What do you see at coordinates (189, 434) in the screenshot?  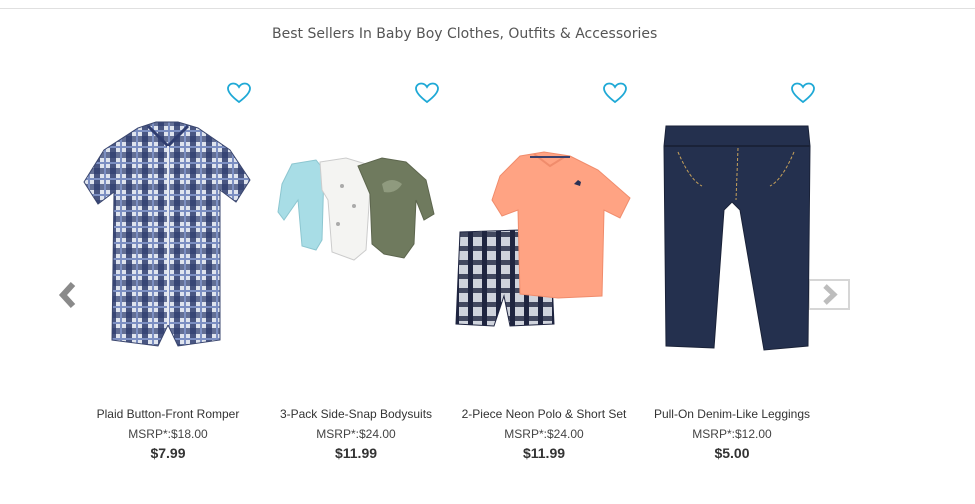 I see `msrp-value: $18.00` at bounding box center [189, 434].